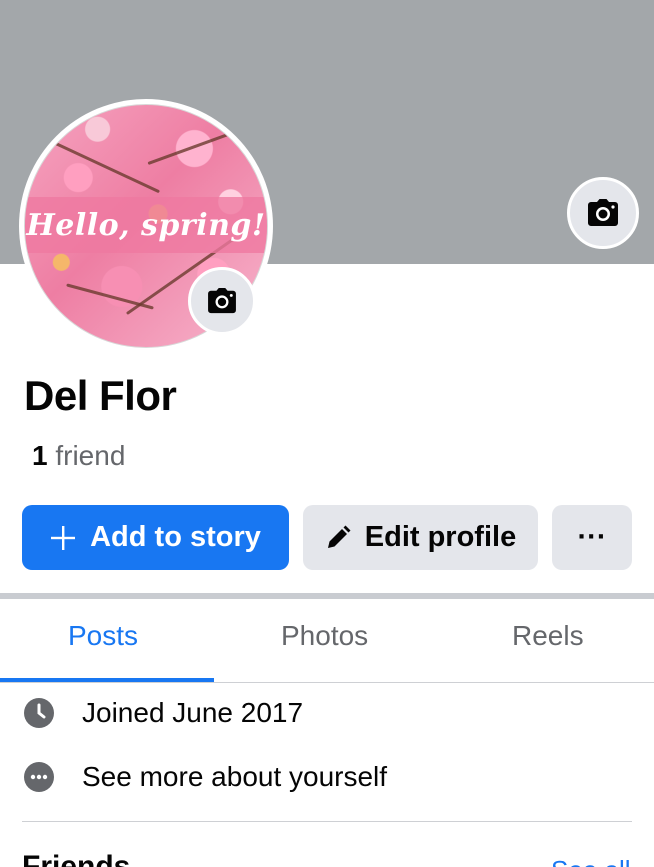 The image size is (654, 867). I want to click on joined-date-row: Joined June 2017, so click(163, 713).